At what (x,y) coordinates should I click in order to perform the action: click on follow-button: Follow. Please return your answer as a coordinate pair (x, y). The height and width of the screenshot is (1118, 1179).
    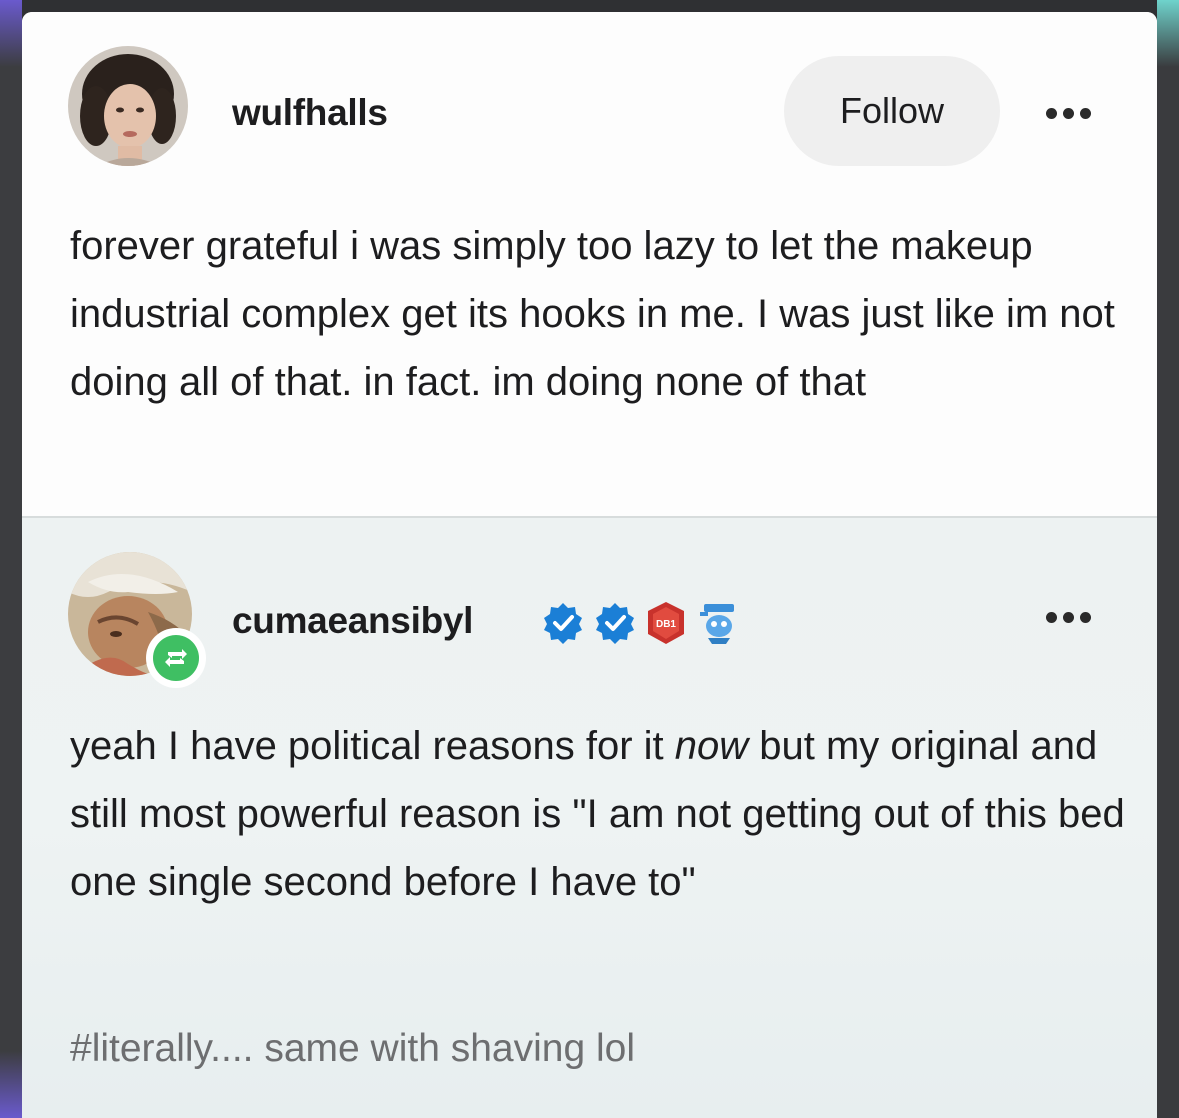
    Looking at the image, I should click on (892, 111).